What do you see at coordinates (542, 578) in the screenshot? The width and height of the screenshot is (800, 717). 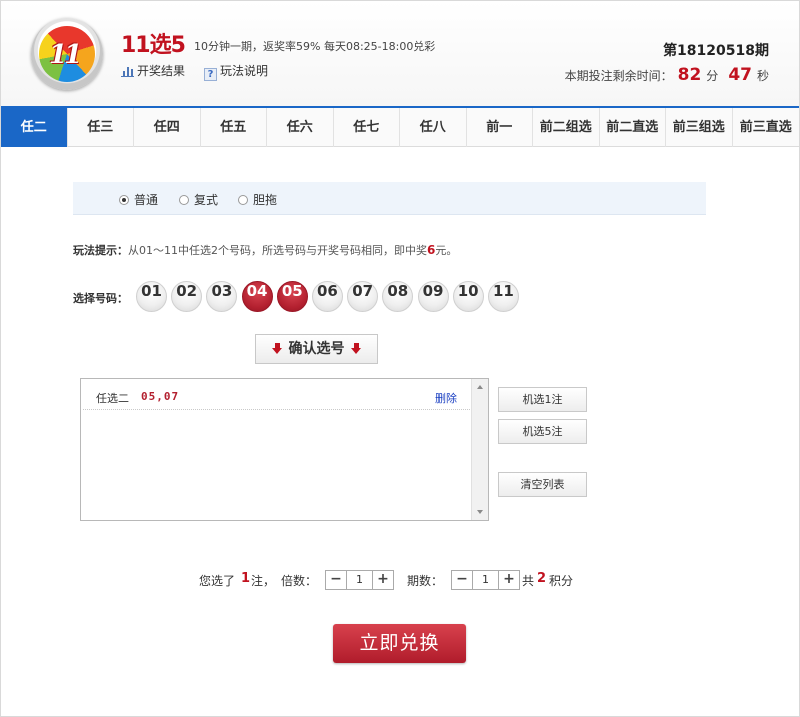 I see `total-points: 2` at bounding box center [542, 578].